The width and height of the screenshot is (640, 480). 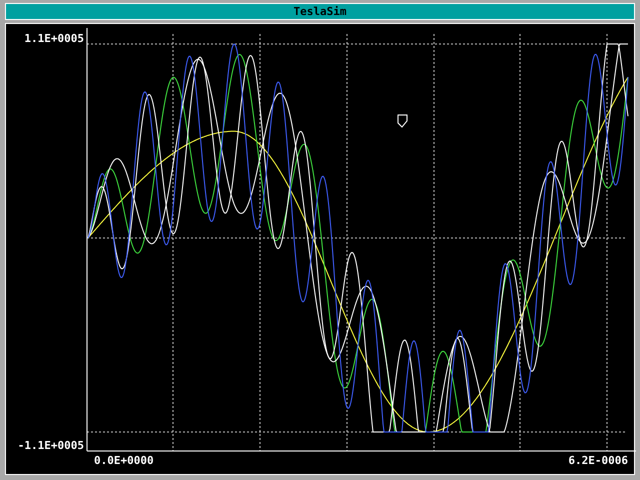 What do you see at coordinates (598, 461) in the screenshot?
I see `axis-label: 6.2E-0006` at bounding box center [598, 461].